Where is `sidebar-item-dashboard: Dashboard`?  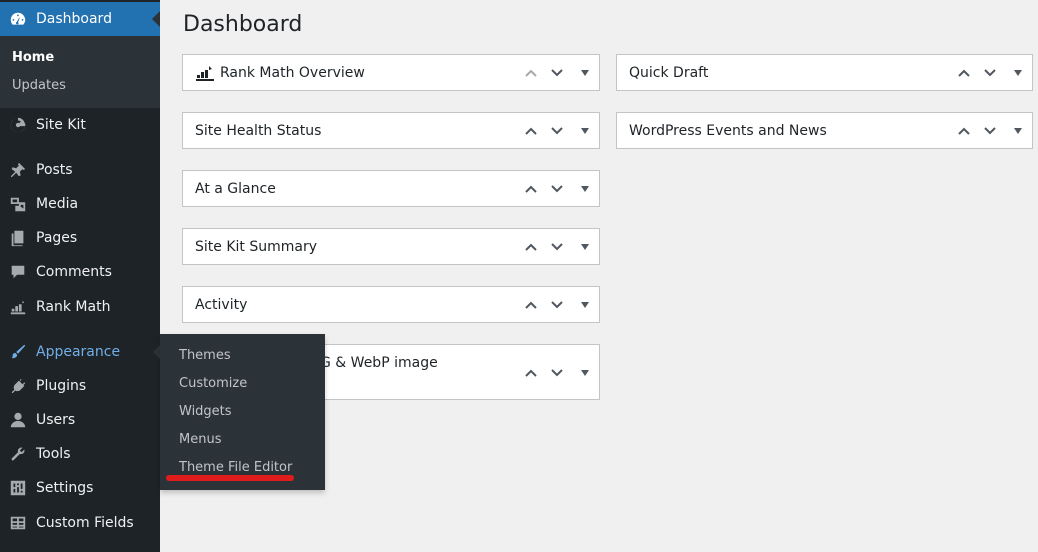 sidebar-item-dashboard: Dashboard is located at coordinates (80, 19).